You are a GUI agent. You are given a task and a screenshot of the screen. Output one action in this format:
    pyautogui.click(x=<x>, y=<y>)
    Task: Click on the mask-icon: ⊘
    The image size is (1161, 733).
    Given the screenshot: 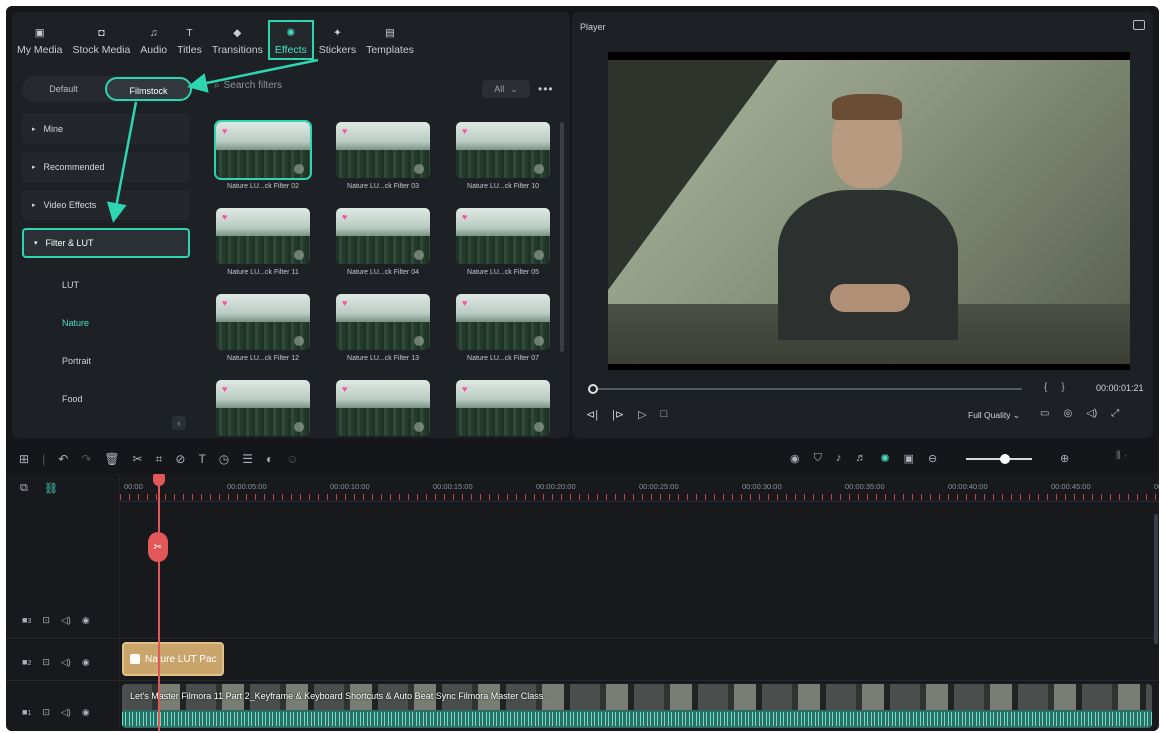 What is the action you would take?
    pyautogui.click(x=180, y=459)
    